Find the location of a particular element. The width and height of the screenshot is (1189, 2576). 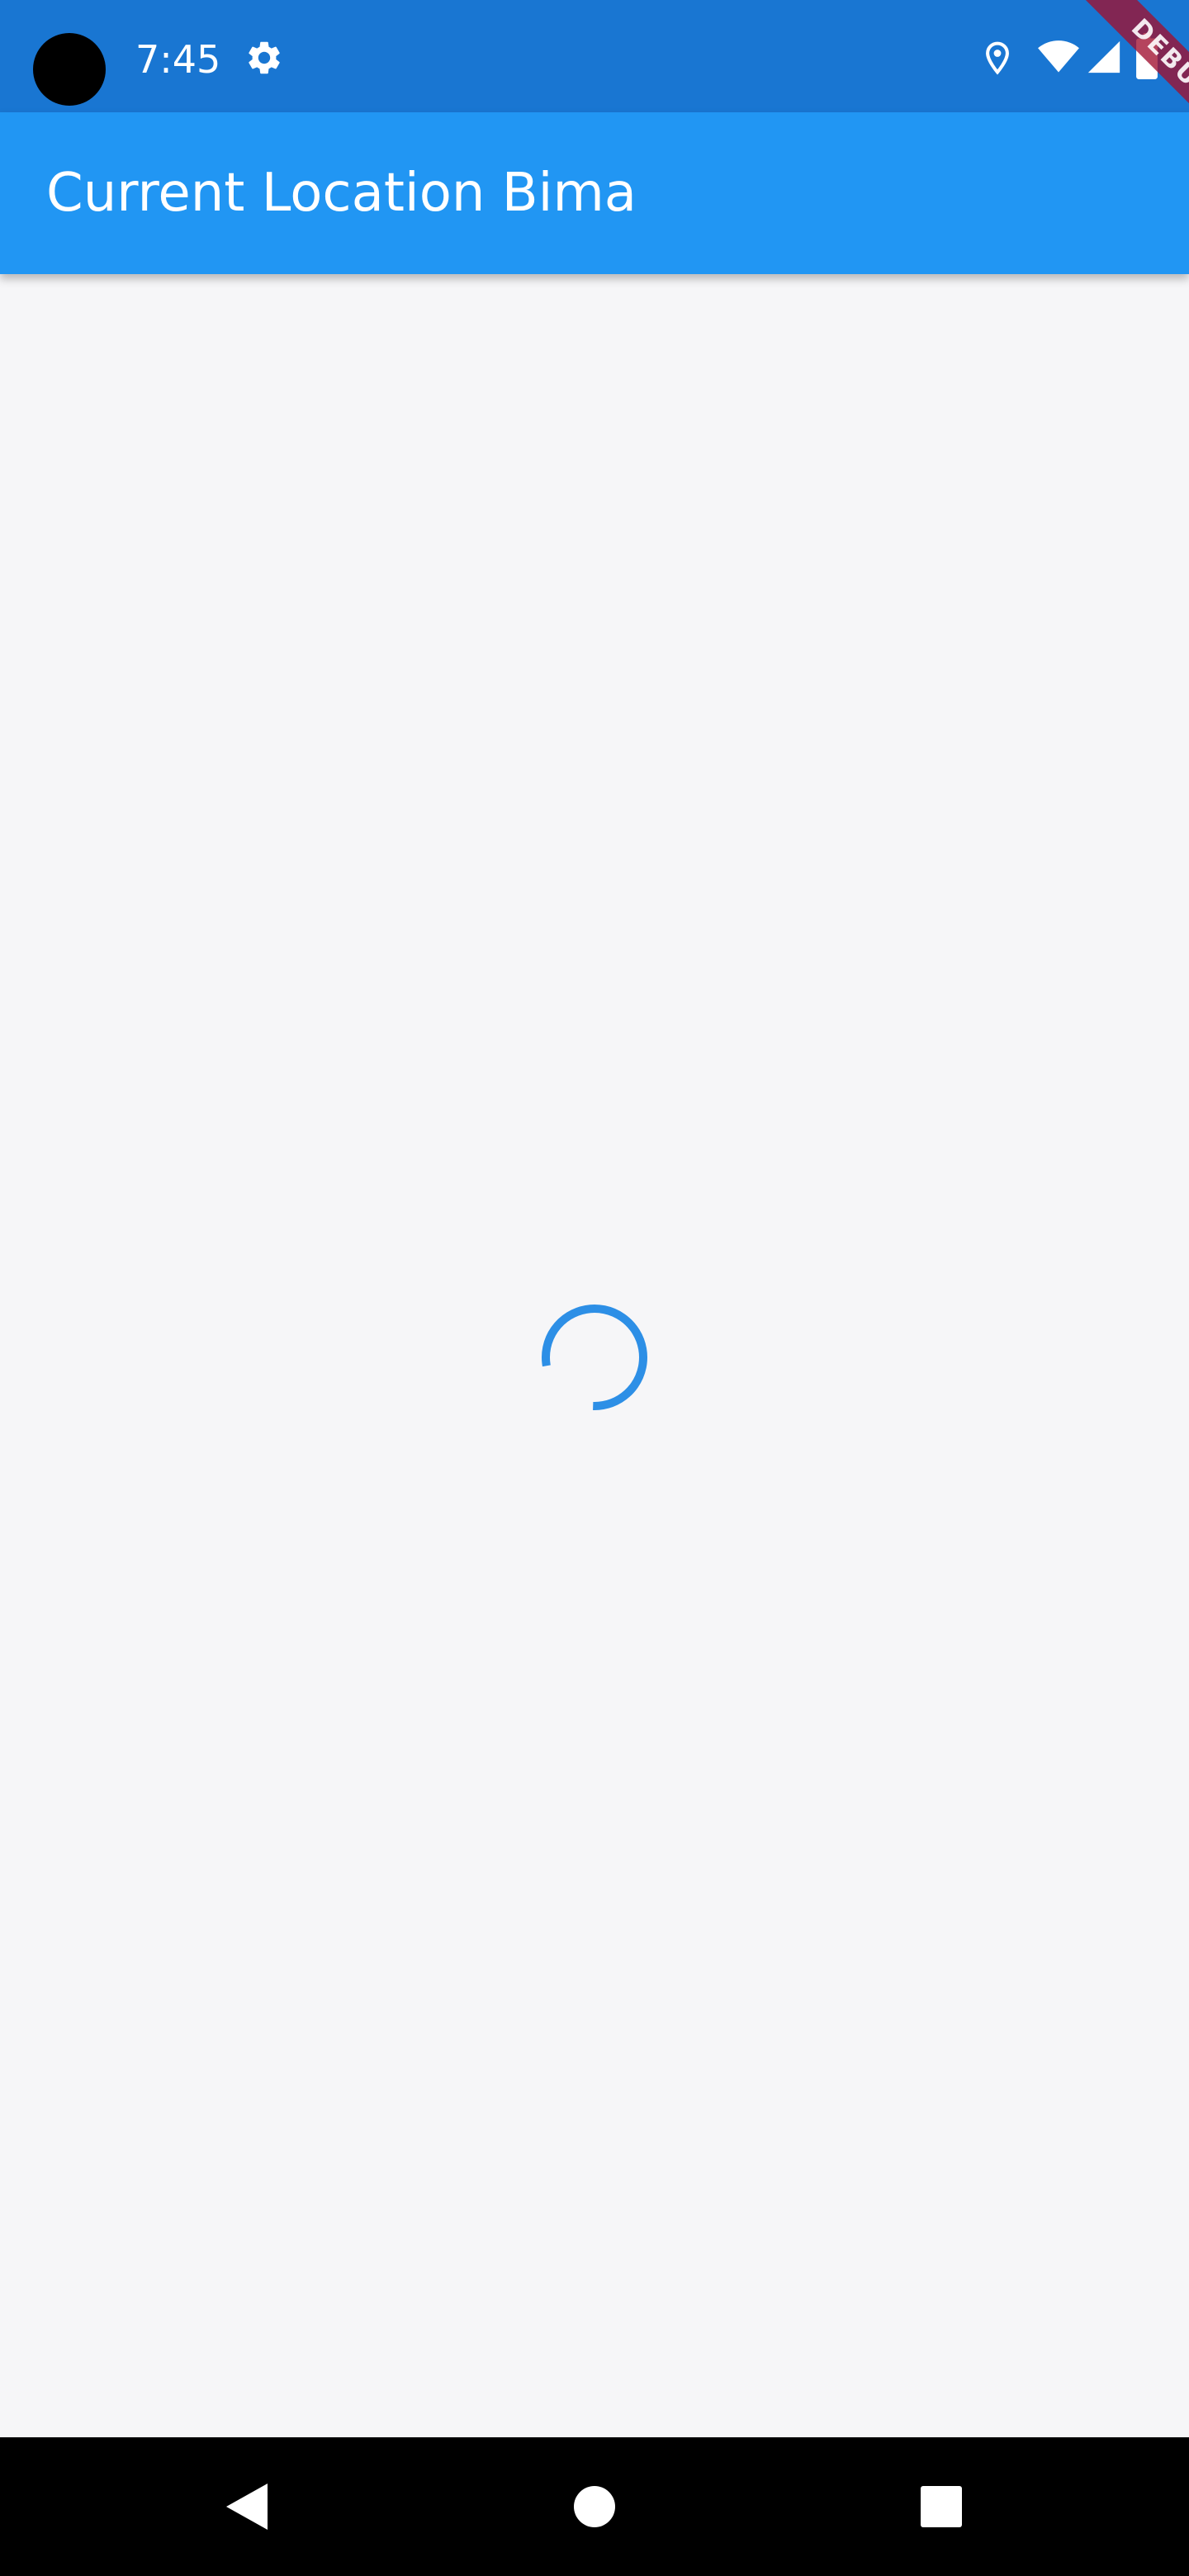

status-clock: 7:45 is located at coordinates (178, 59).